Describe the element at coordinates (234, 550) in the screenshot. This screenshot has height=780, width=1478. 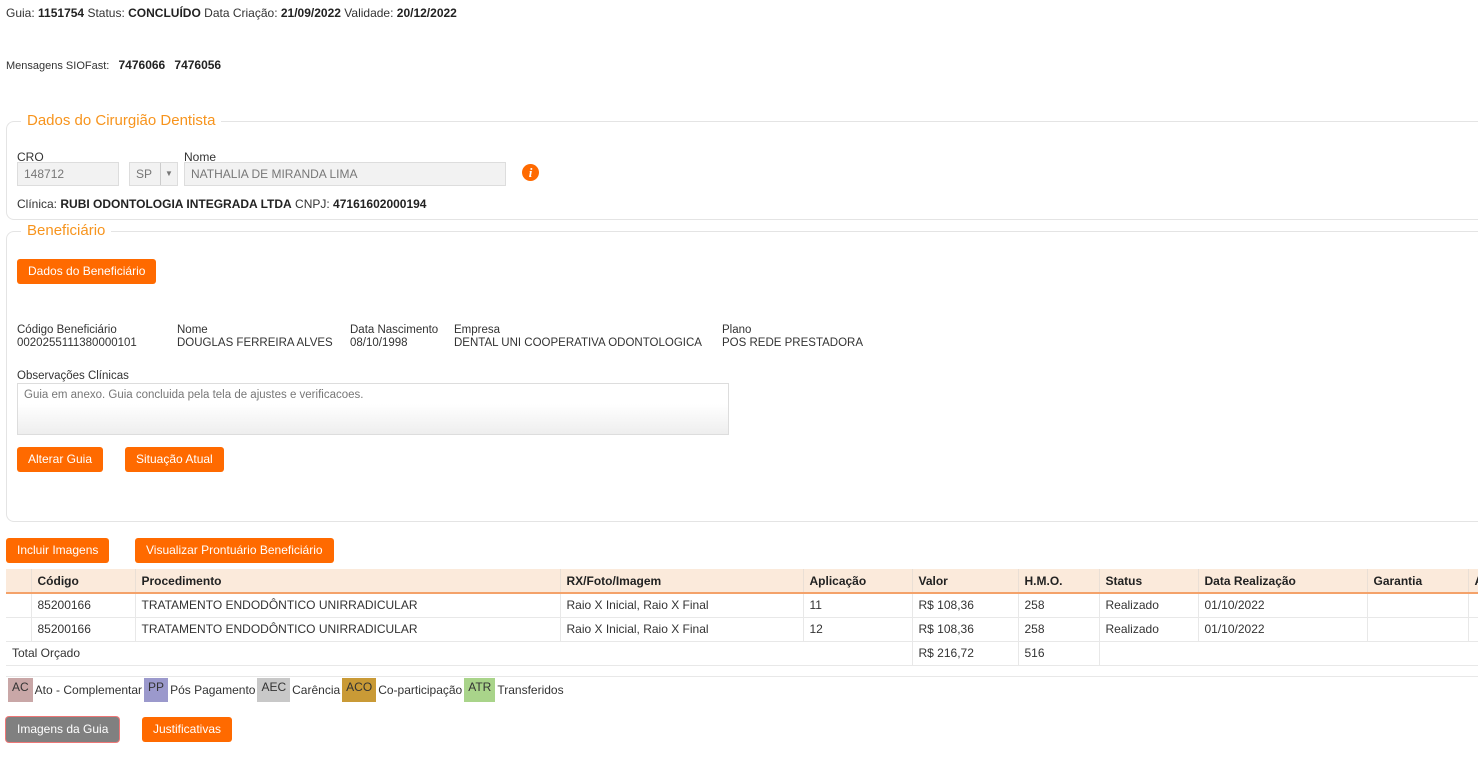
I see `visualizar-prontuario-button: Visualizar Prontuário Beneficiário` at that location.